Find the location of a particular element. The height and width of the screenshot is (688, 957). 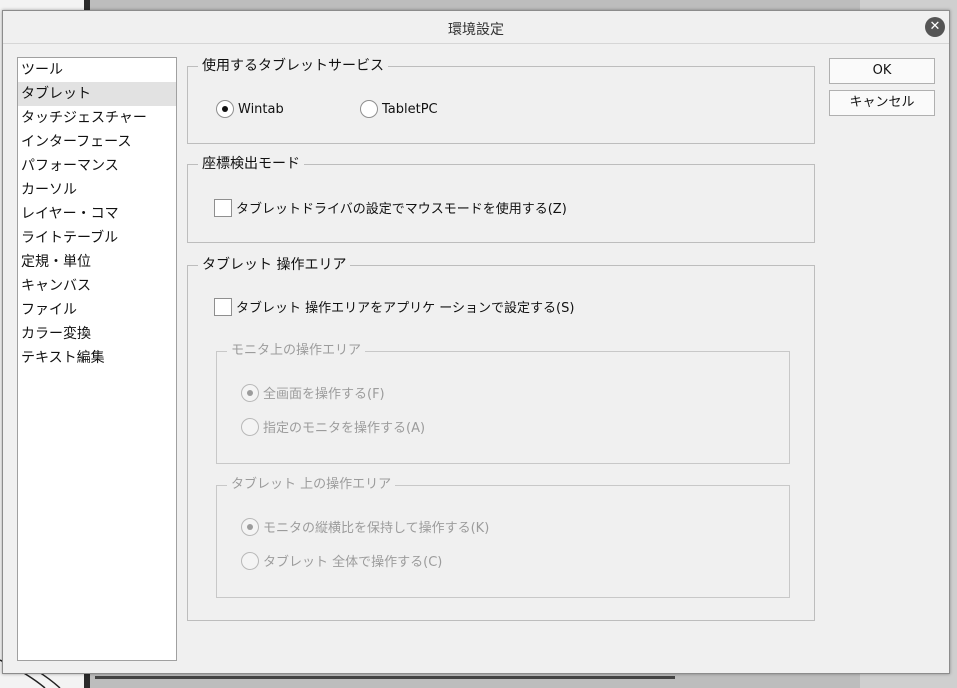

wintab-label: Wintab is located at coordinates (261, 109).